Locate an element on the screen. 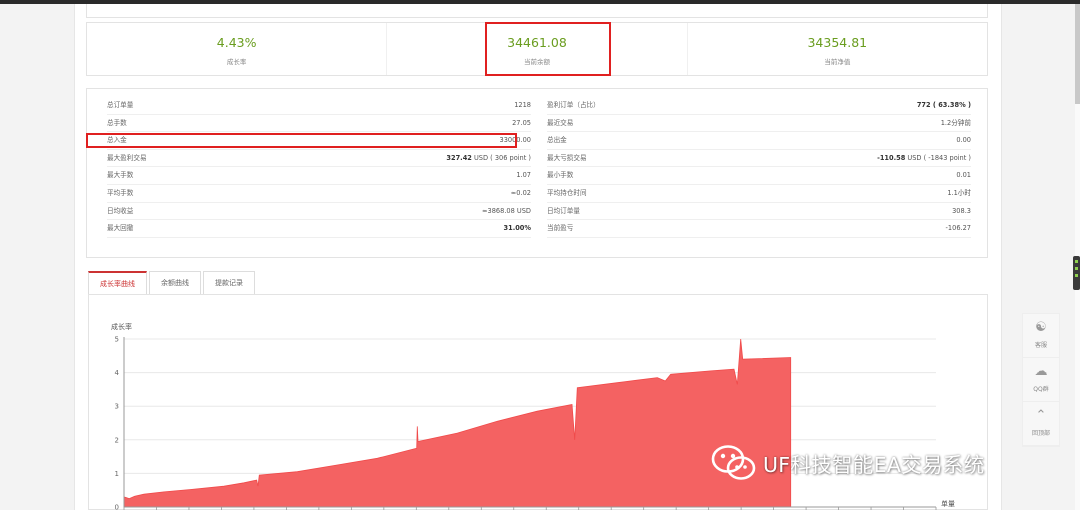 The image size is (1080, 510). stat-label: 总手数 is located at coordinates (117, 122).